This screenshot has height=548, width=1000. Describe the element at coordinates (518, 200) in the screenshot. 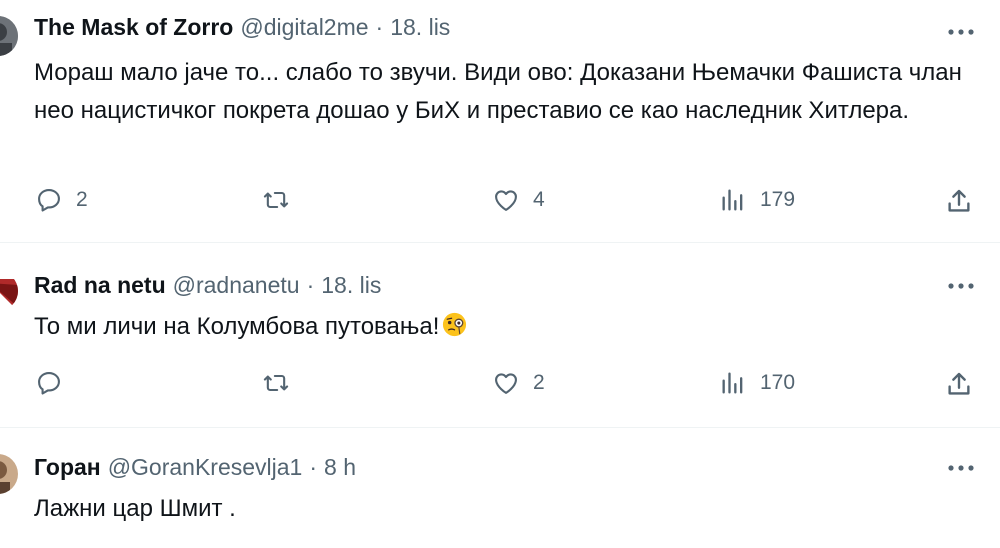

I see `like-button: 4` at that location.